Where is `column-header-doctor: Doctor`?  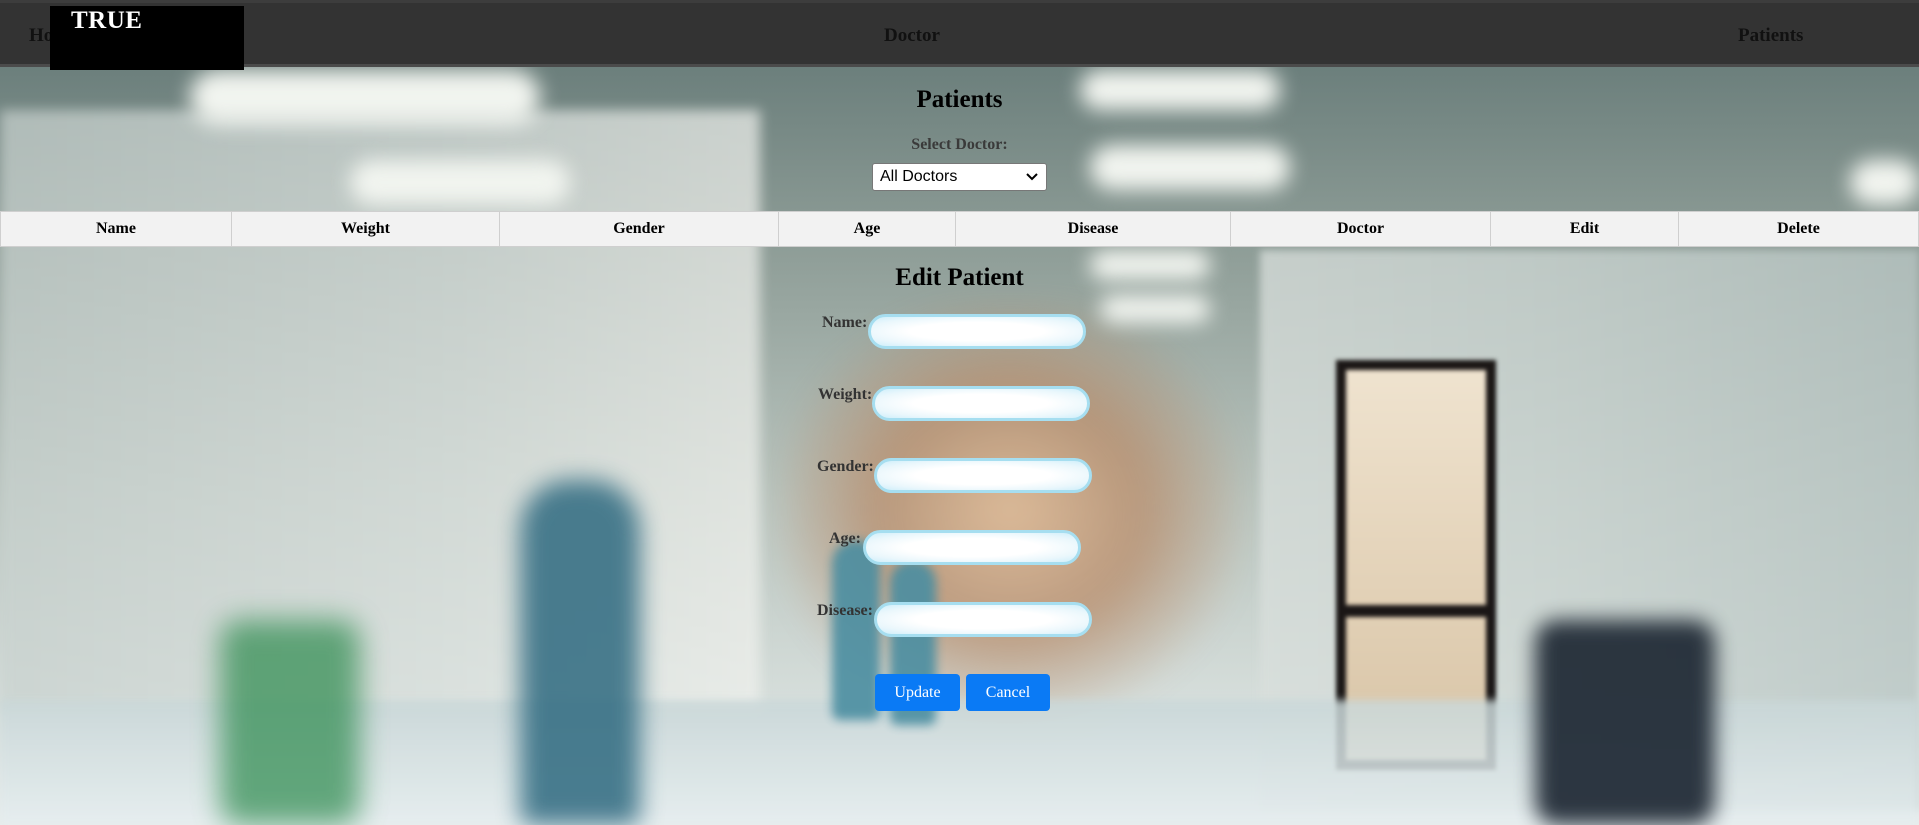
column-header-doctor: Doctor is located at coordinates (1361, 229).